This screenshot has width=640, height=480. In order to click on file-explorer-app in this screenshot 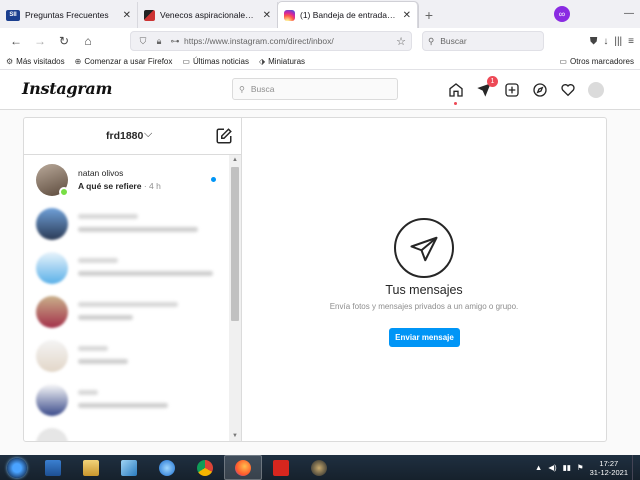, I will do `click(91, 467)`.